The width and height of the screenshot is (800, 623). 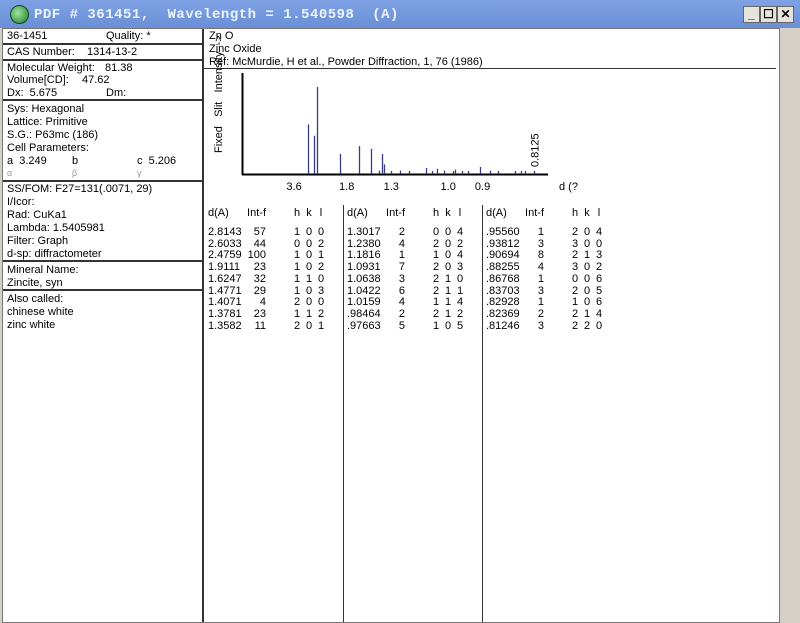 What do you see at coordinates (482, 187) in the screenshot?
I see `x-tick-label: 0.9` at bounding box center [482, 187].